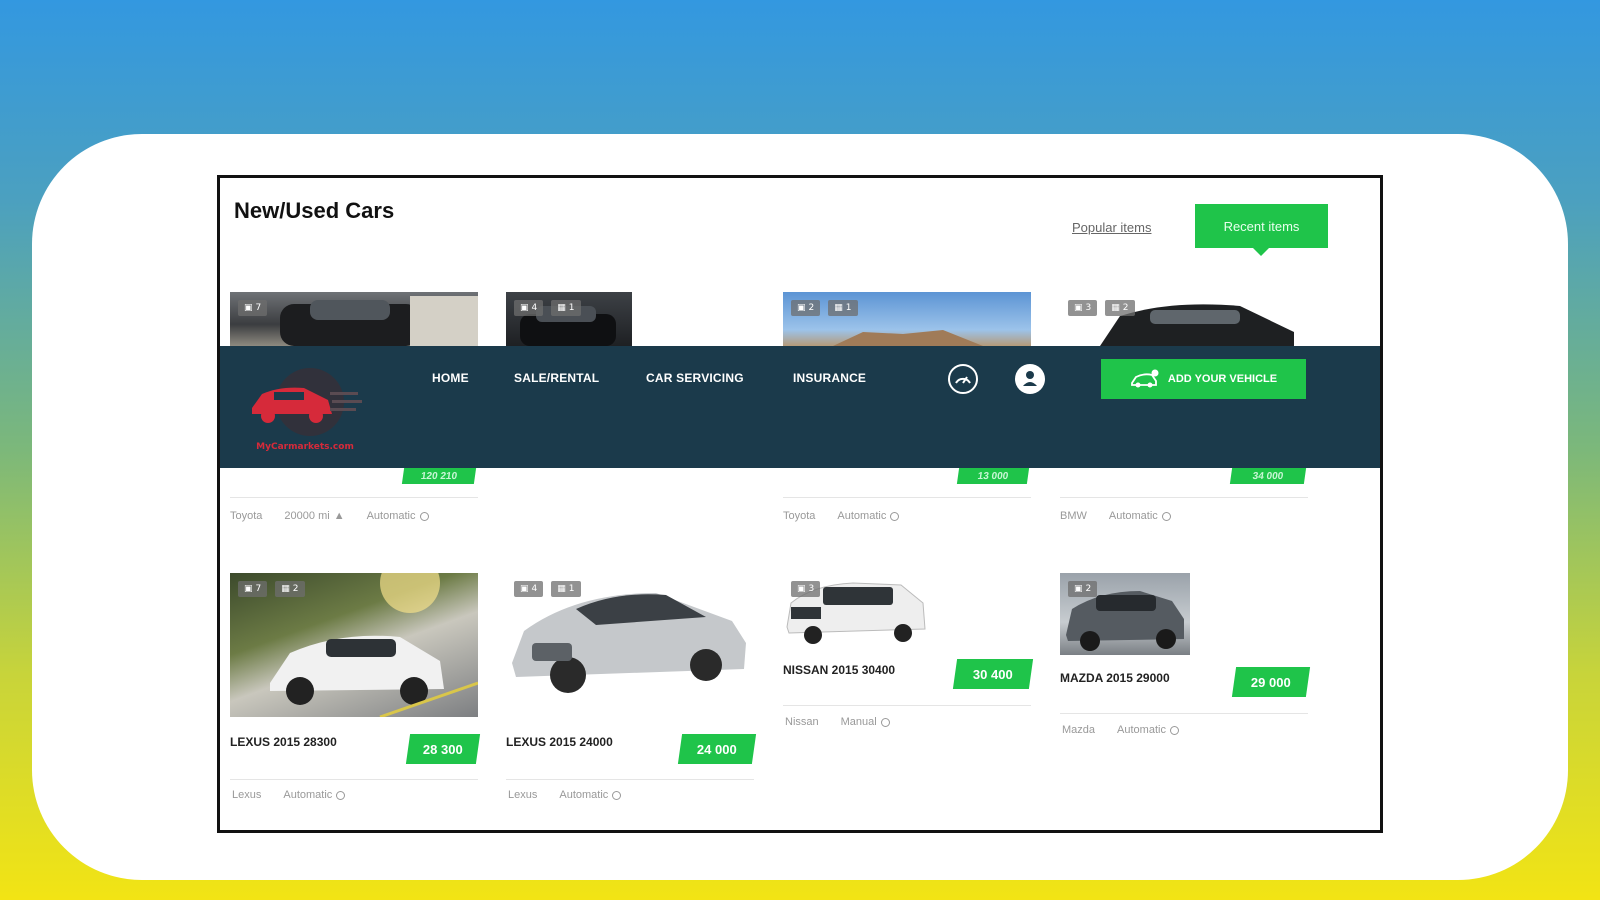 Image resolution: width=1600 pixels, height=900 pixels. Describe the element at coordinates (443, 749) in the screenshot. I see `price-tag: 28 300` at that location.